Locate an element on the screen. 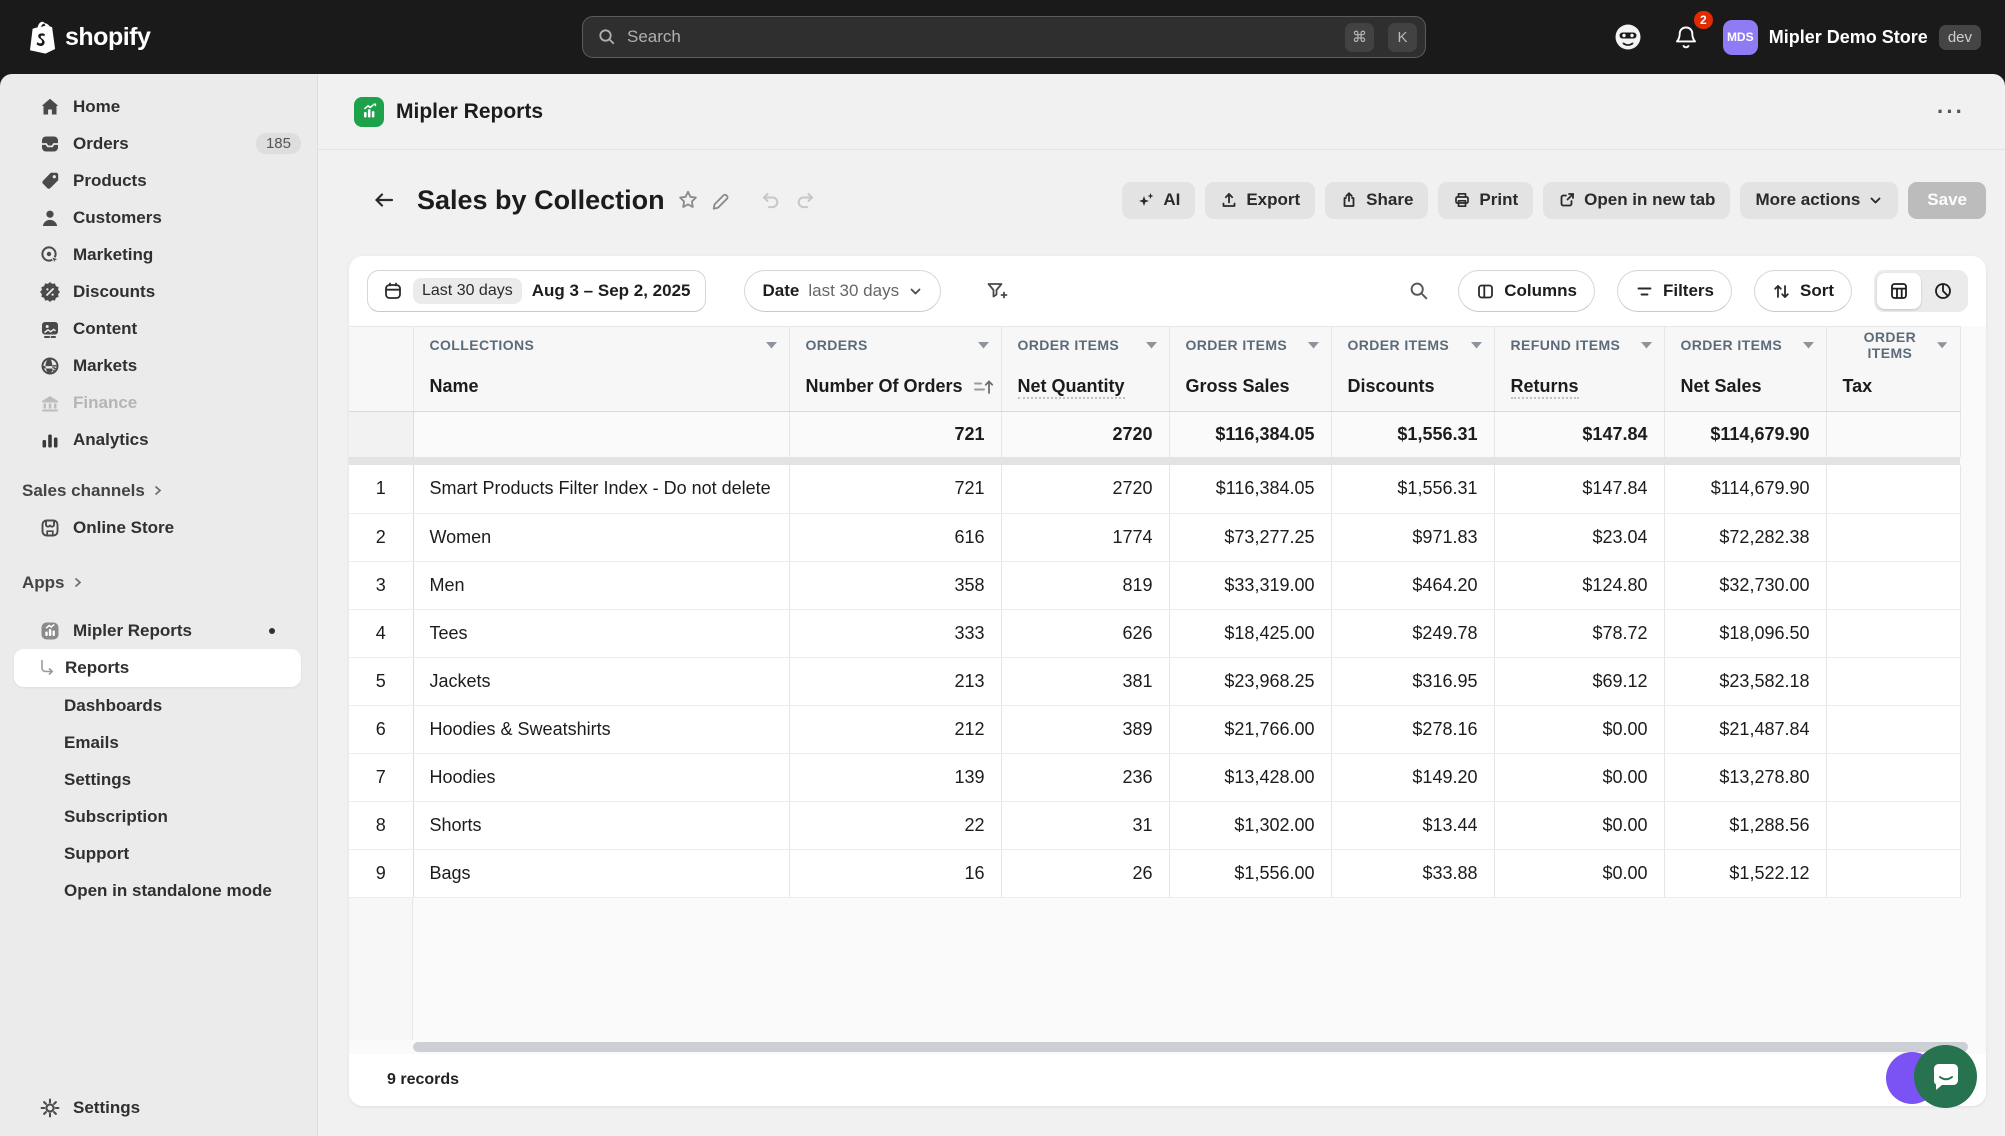 The width and height of the screenshot is (2005, 1136). sidebar-item-online-store: Online Store is located at coordinates (158, 527).